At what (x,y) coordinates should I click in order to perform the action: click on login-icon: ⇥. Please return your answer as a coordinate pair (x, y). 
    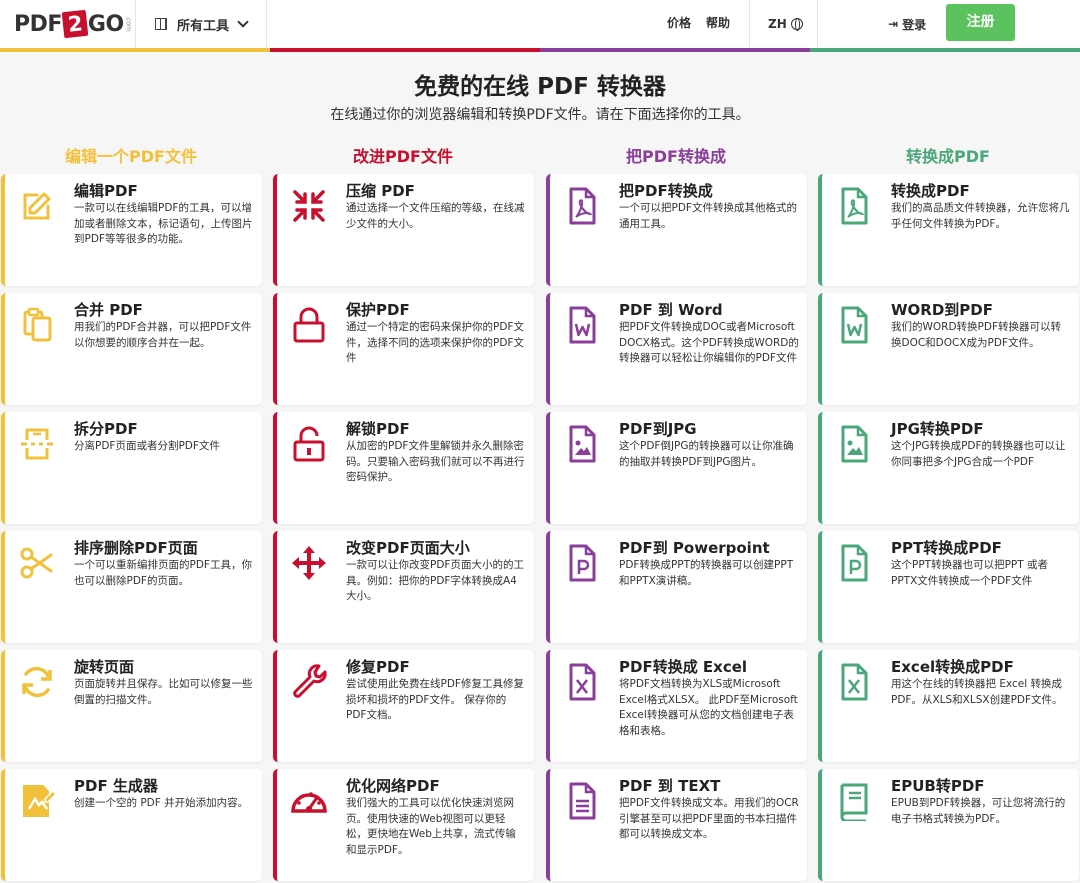
    Looking at the image, I should click on (893, 24).